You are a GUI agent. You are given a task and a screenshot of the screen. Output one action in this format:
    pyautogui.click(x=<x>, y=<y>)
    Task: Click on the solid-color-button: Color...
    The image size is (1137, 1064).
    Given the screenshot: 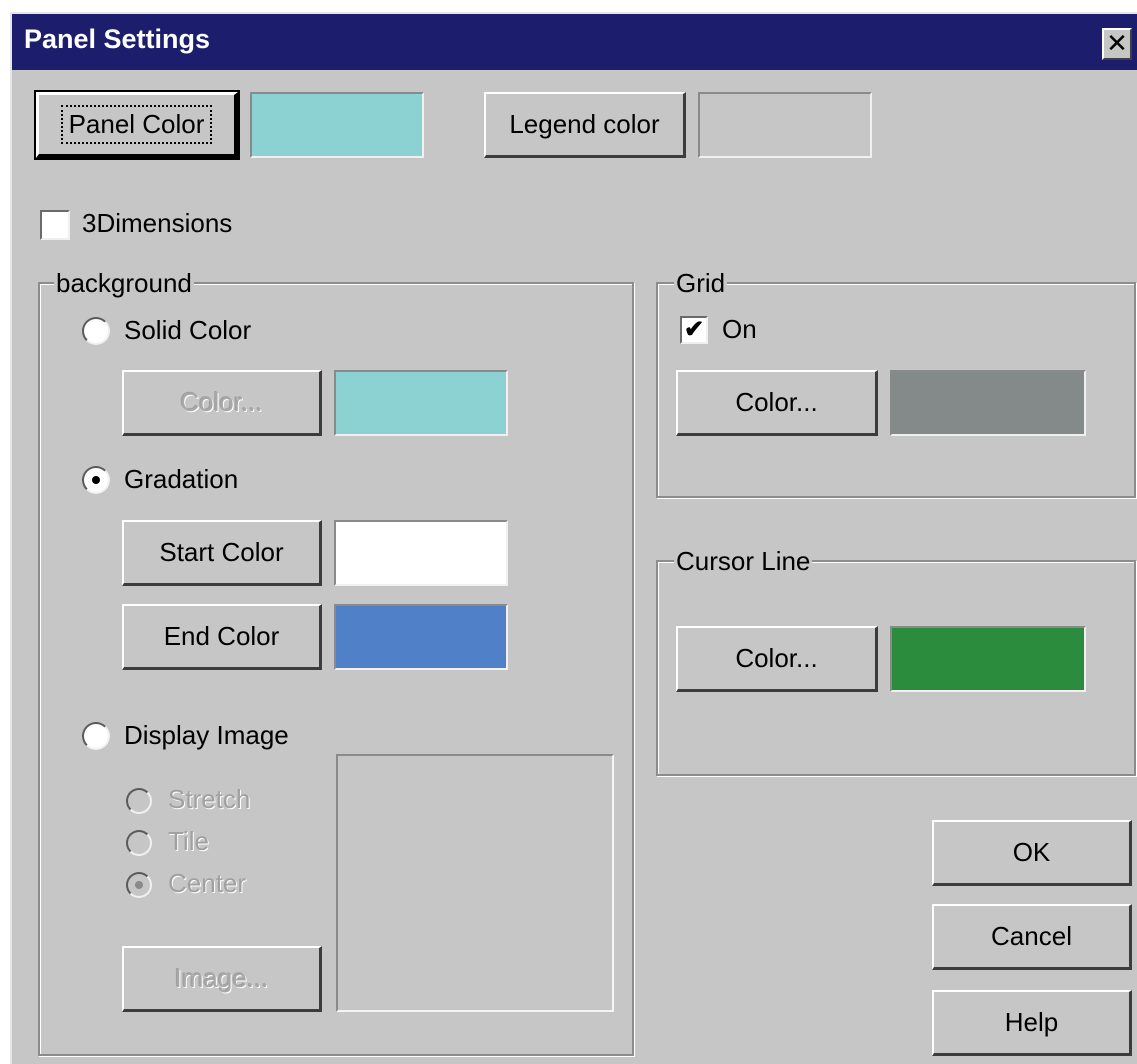 What is the action you would take?
    pyautogui.click(x=222, y=403)
    